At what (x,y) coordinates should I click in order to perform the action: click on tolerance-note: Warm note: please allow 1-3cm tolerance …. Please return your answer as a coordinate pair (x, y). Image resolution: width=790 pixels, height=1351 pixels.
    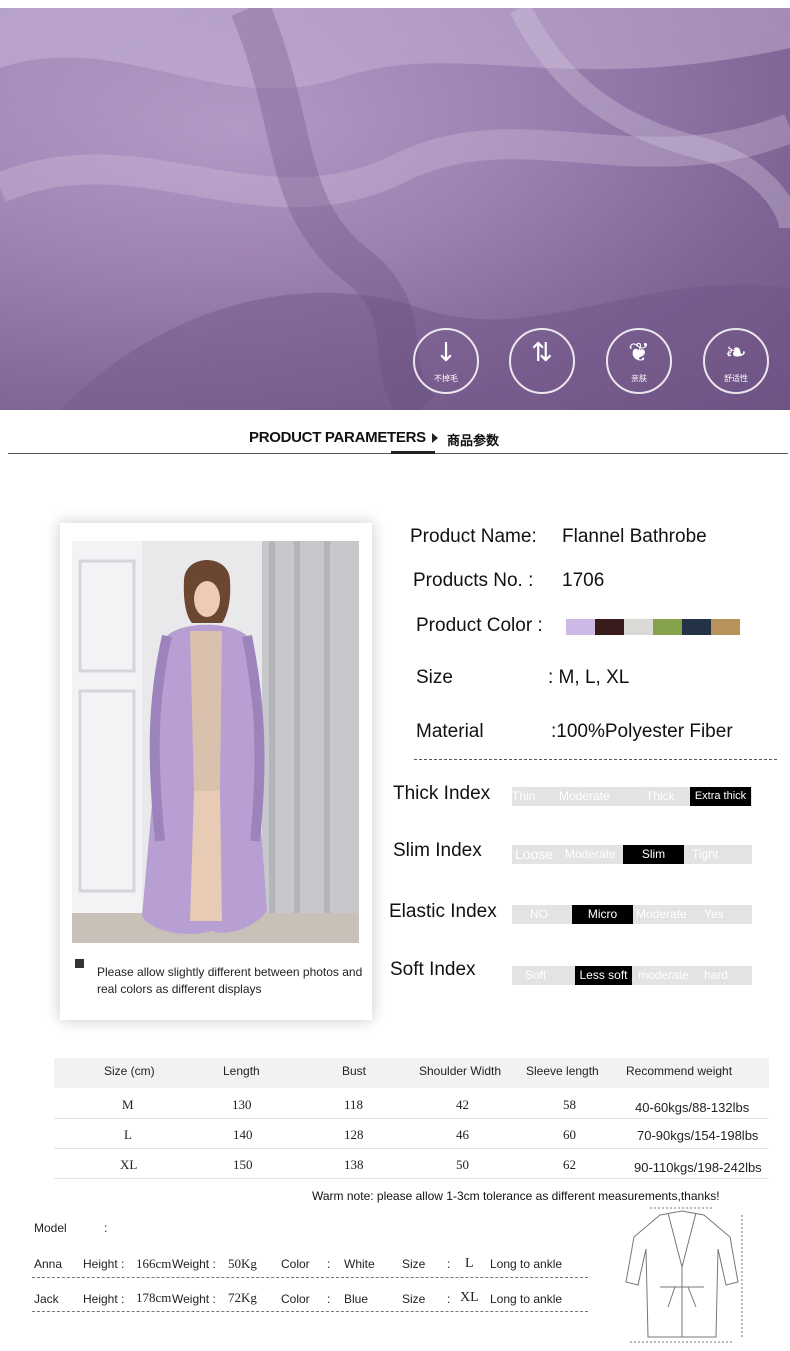
    Looking at the image, I should click on (516, 1196).